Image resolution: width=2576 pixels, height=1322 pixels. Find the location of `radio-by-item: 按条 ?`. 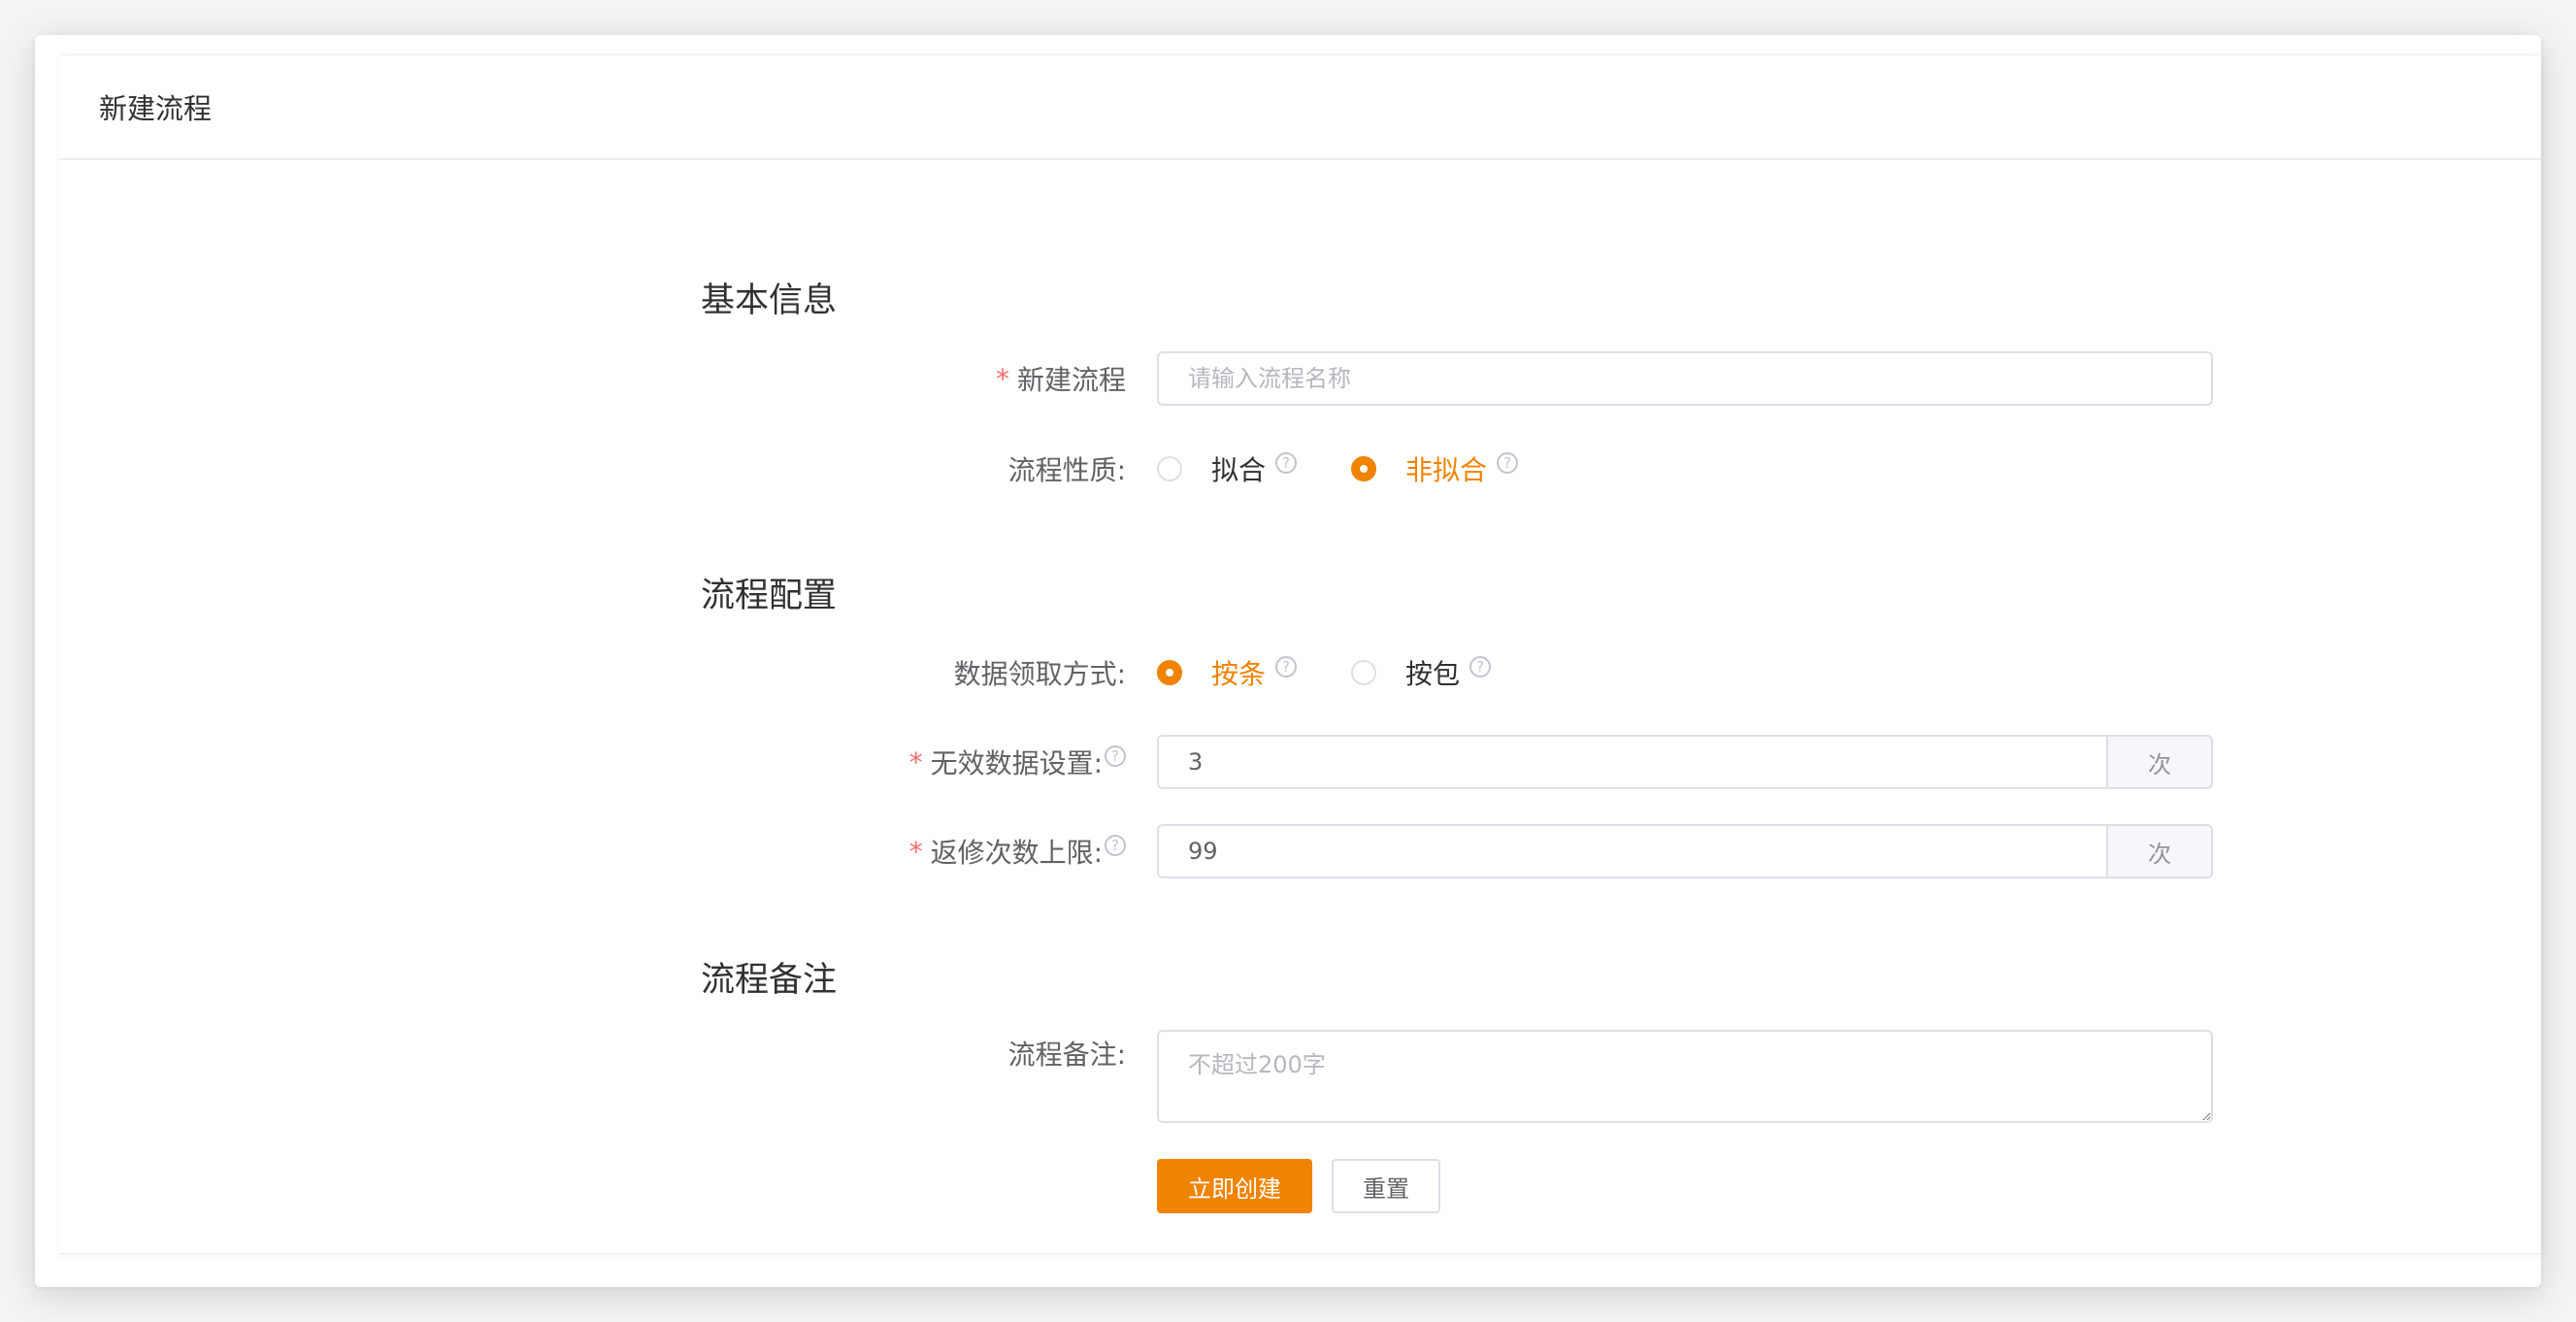

radio-by-item: 按条 ? is located at coordinates (1227, 672).